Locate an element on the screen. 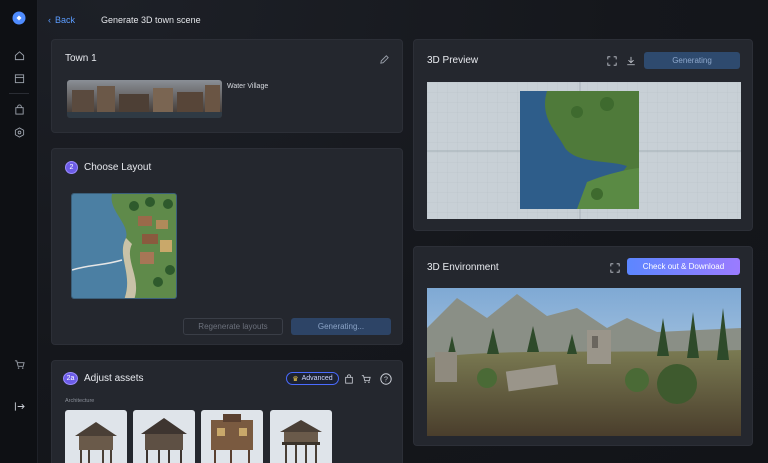 Image resolution: width=768 pixels, height=463 pixels. help-icon: ? is located at coordinates (385, 378).